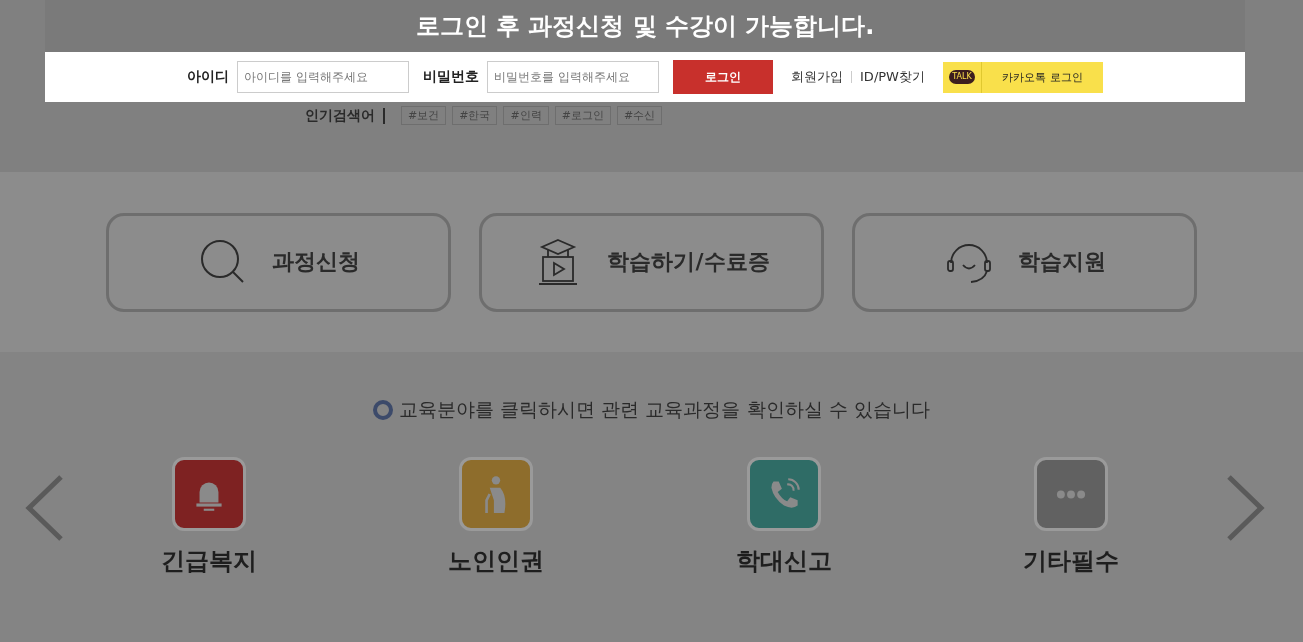  Describe the element at coordinates (1071, 494) in the screenshot. I see `more-dots-icon` at that location.